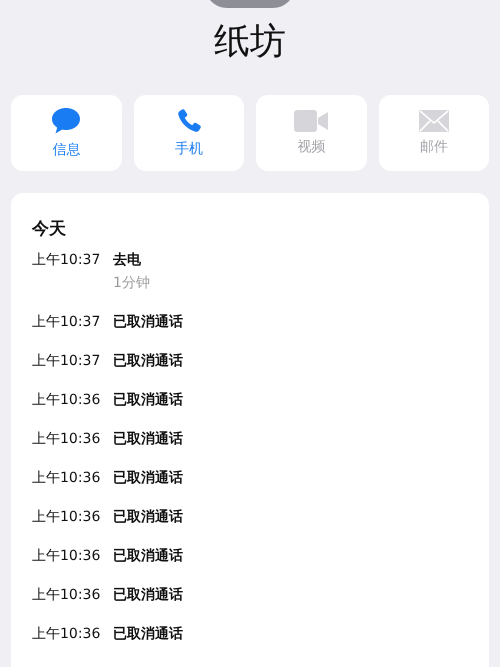 This screenshot has width=500, height=667. I want to click on phone-icon, so click(189, 121).